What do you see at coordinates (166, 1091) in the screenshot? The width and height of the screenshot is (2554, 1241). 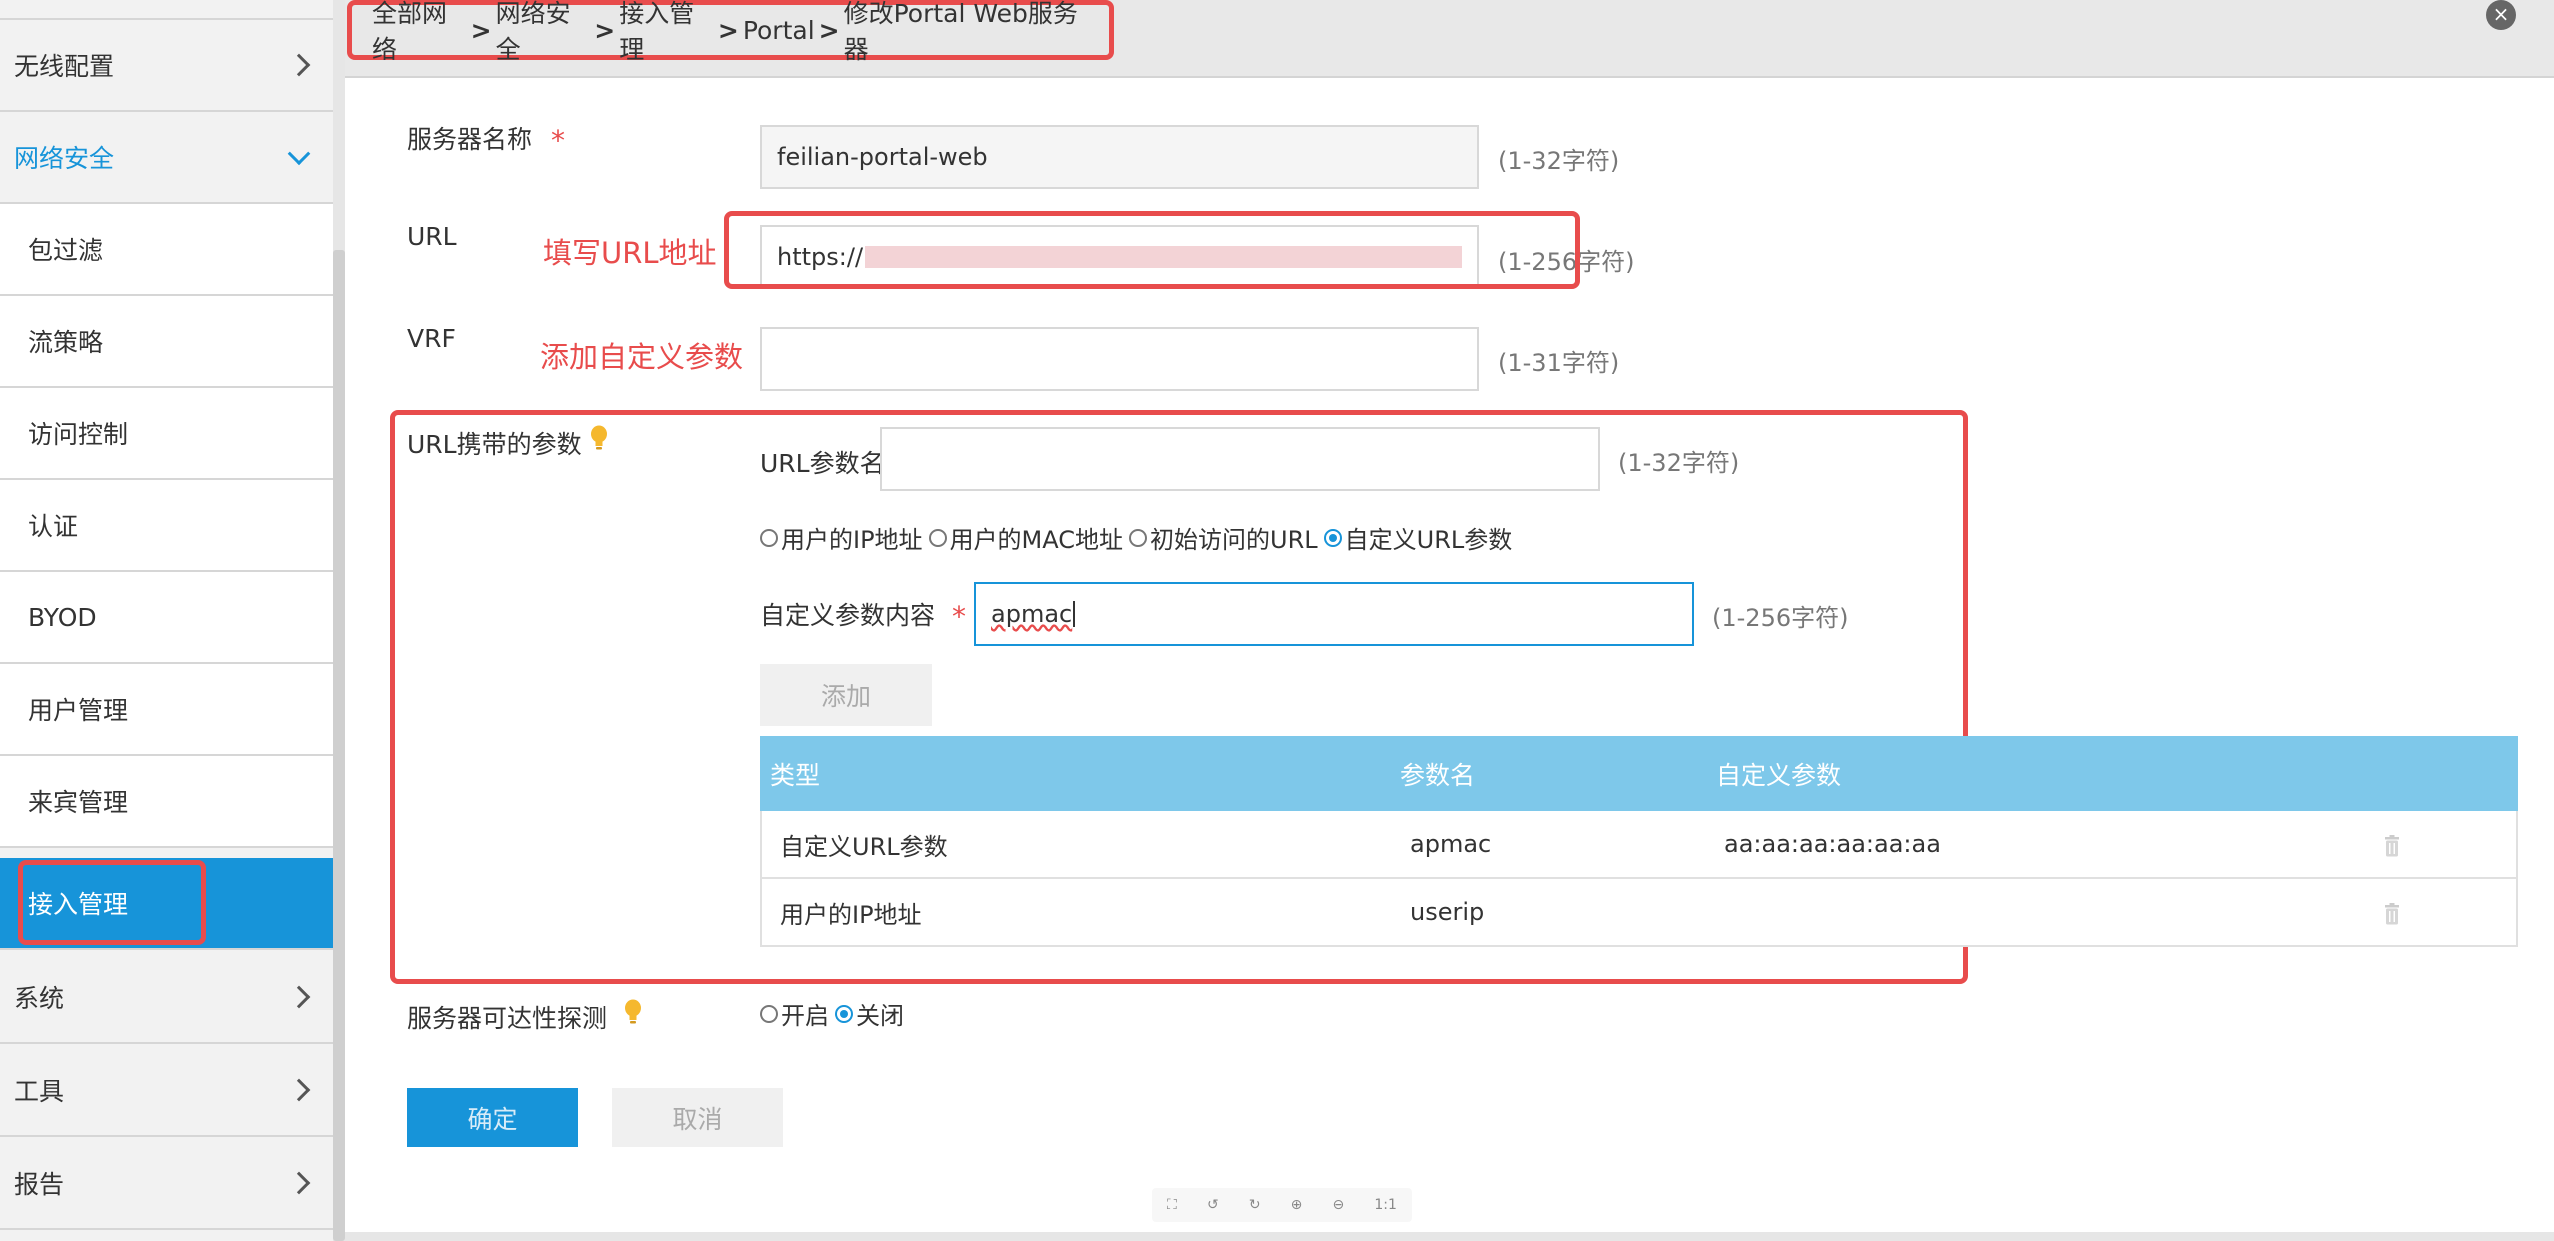 I see `sidebar-item-tools: 工具` at bounding box center [166, 1091].